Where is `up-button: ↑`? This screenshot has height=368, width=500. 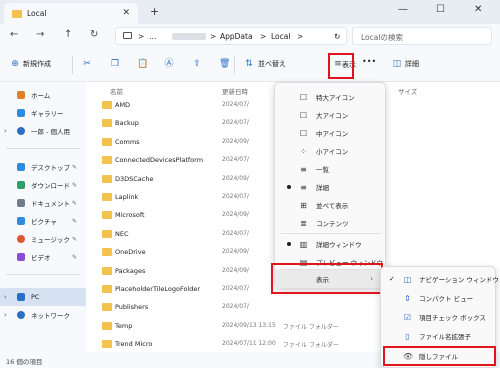
up-button: ↑ is located at coordinates (68, 34).